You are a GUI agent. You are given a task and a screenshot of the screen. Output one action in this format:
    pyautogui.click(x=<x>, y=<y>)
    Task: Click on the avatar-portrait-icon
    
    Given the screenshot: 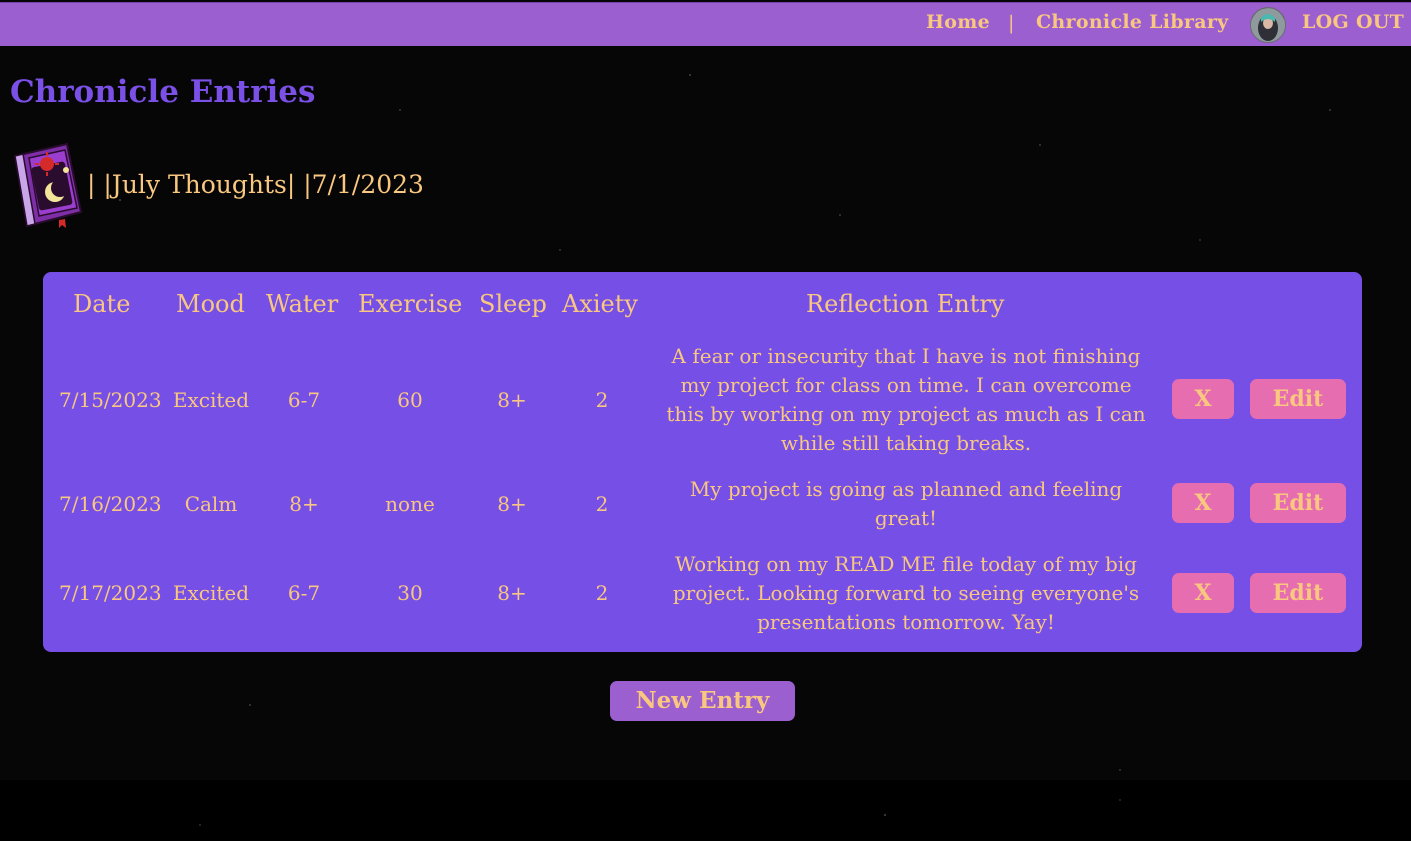 What is the action you would take?
    pyautogui.click(x=1268, y=25)
    